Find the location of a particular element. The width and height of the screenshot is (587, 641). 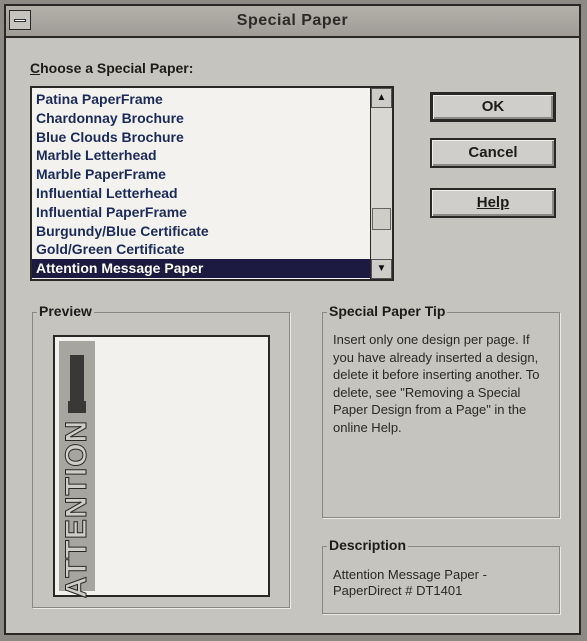

choose-paper-label: Choose a Special Paper: is located at coordinates (111, 68).